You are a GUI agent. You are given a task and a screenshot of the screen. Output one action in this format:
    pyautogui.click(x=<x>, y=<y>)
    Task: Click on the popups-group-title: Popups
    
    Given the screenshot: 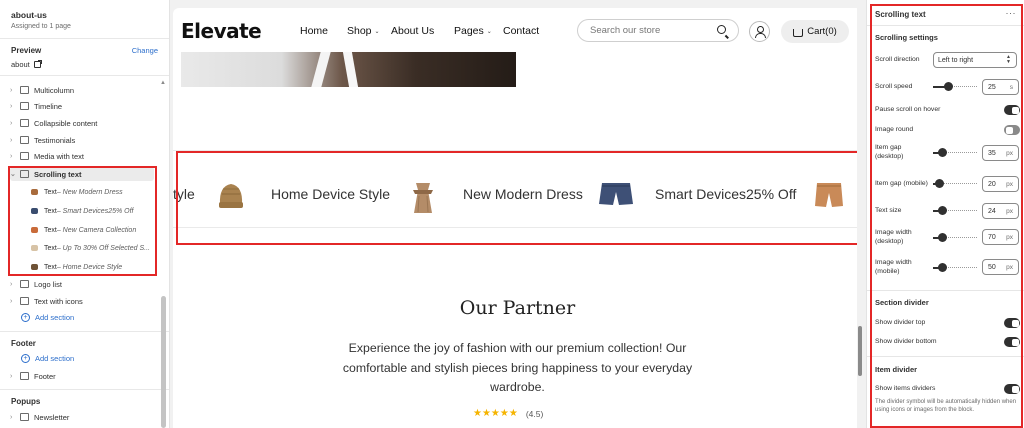 What is the action you would take?
    pyautogui.click(x=26, y=401)
    